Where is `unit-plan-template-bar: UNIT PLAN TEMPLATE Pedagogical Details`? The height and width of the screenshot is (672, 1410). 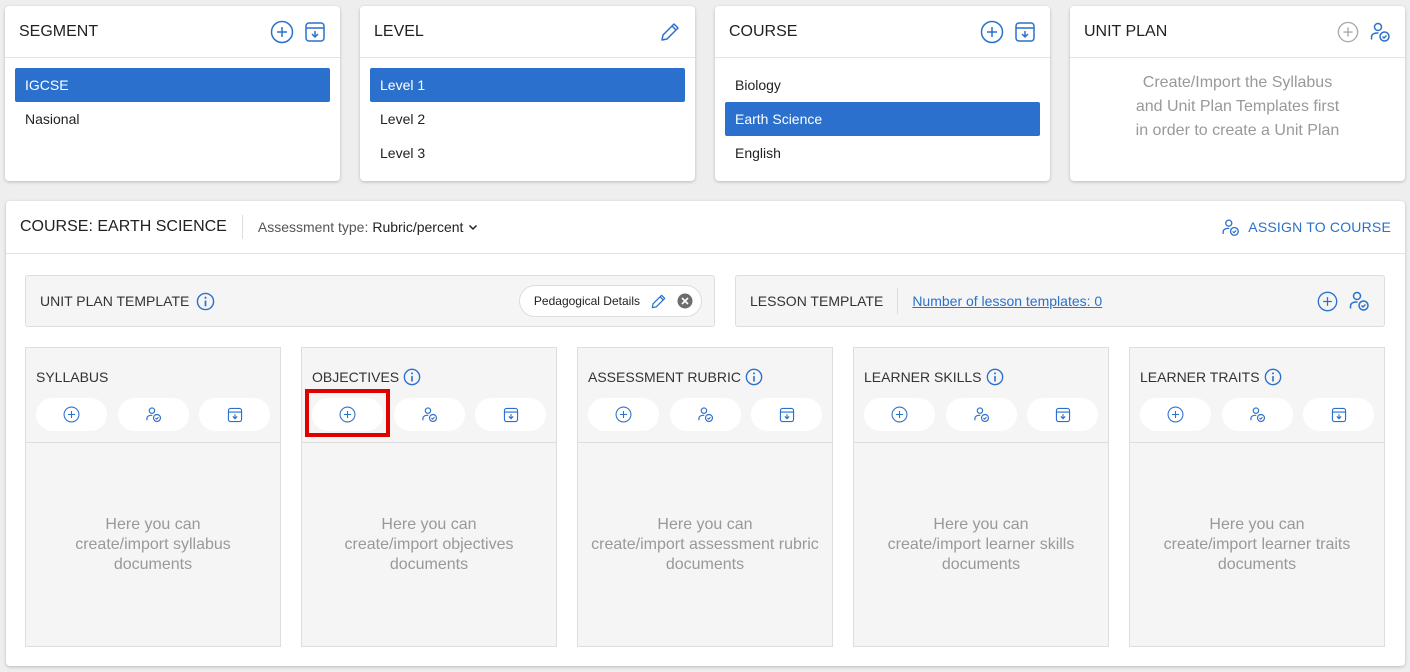 unit-plan-template-bar: UNIT PLAN TEMPLATE Pedagogical Details is located at coordinates (370, 301).